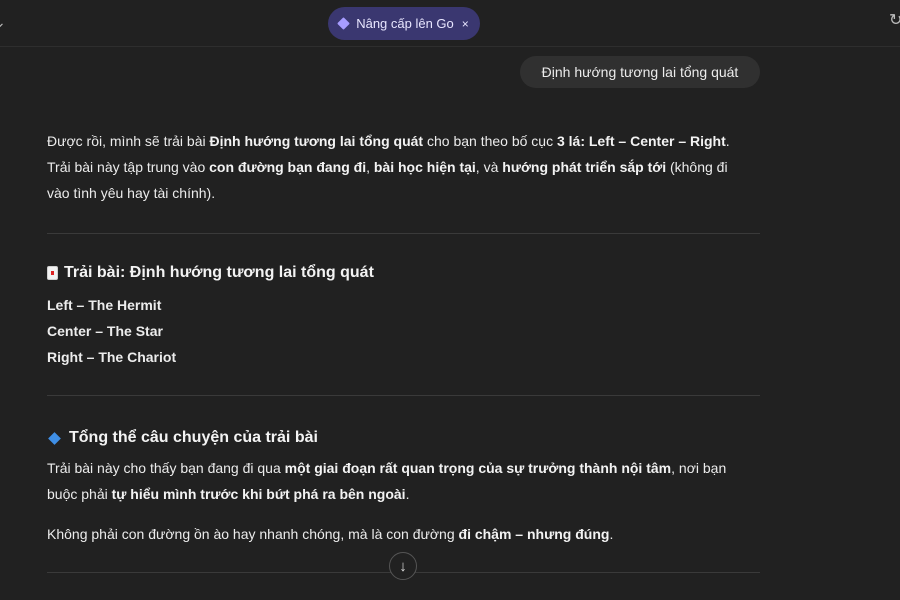  What do you see at coordinates (105, 331) in the screenshot?
I see `card-center: Center – The Star` at bounding box center [105, 331].